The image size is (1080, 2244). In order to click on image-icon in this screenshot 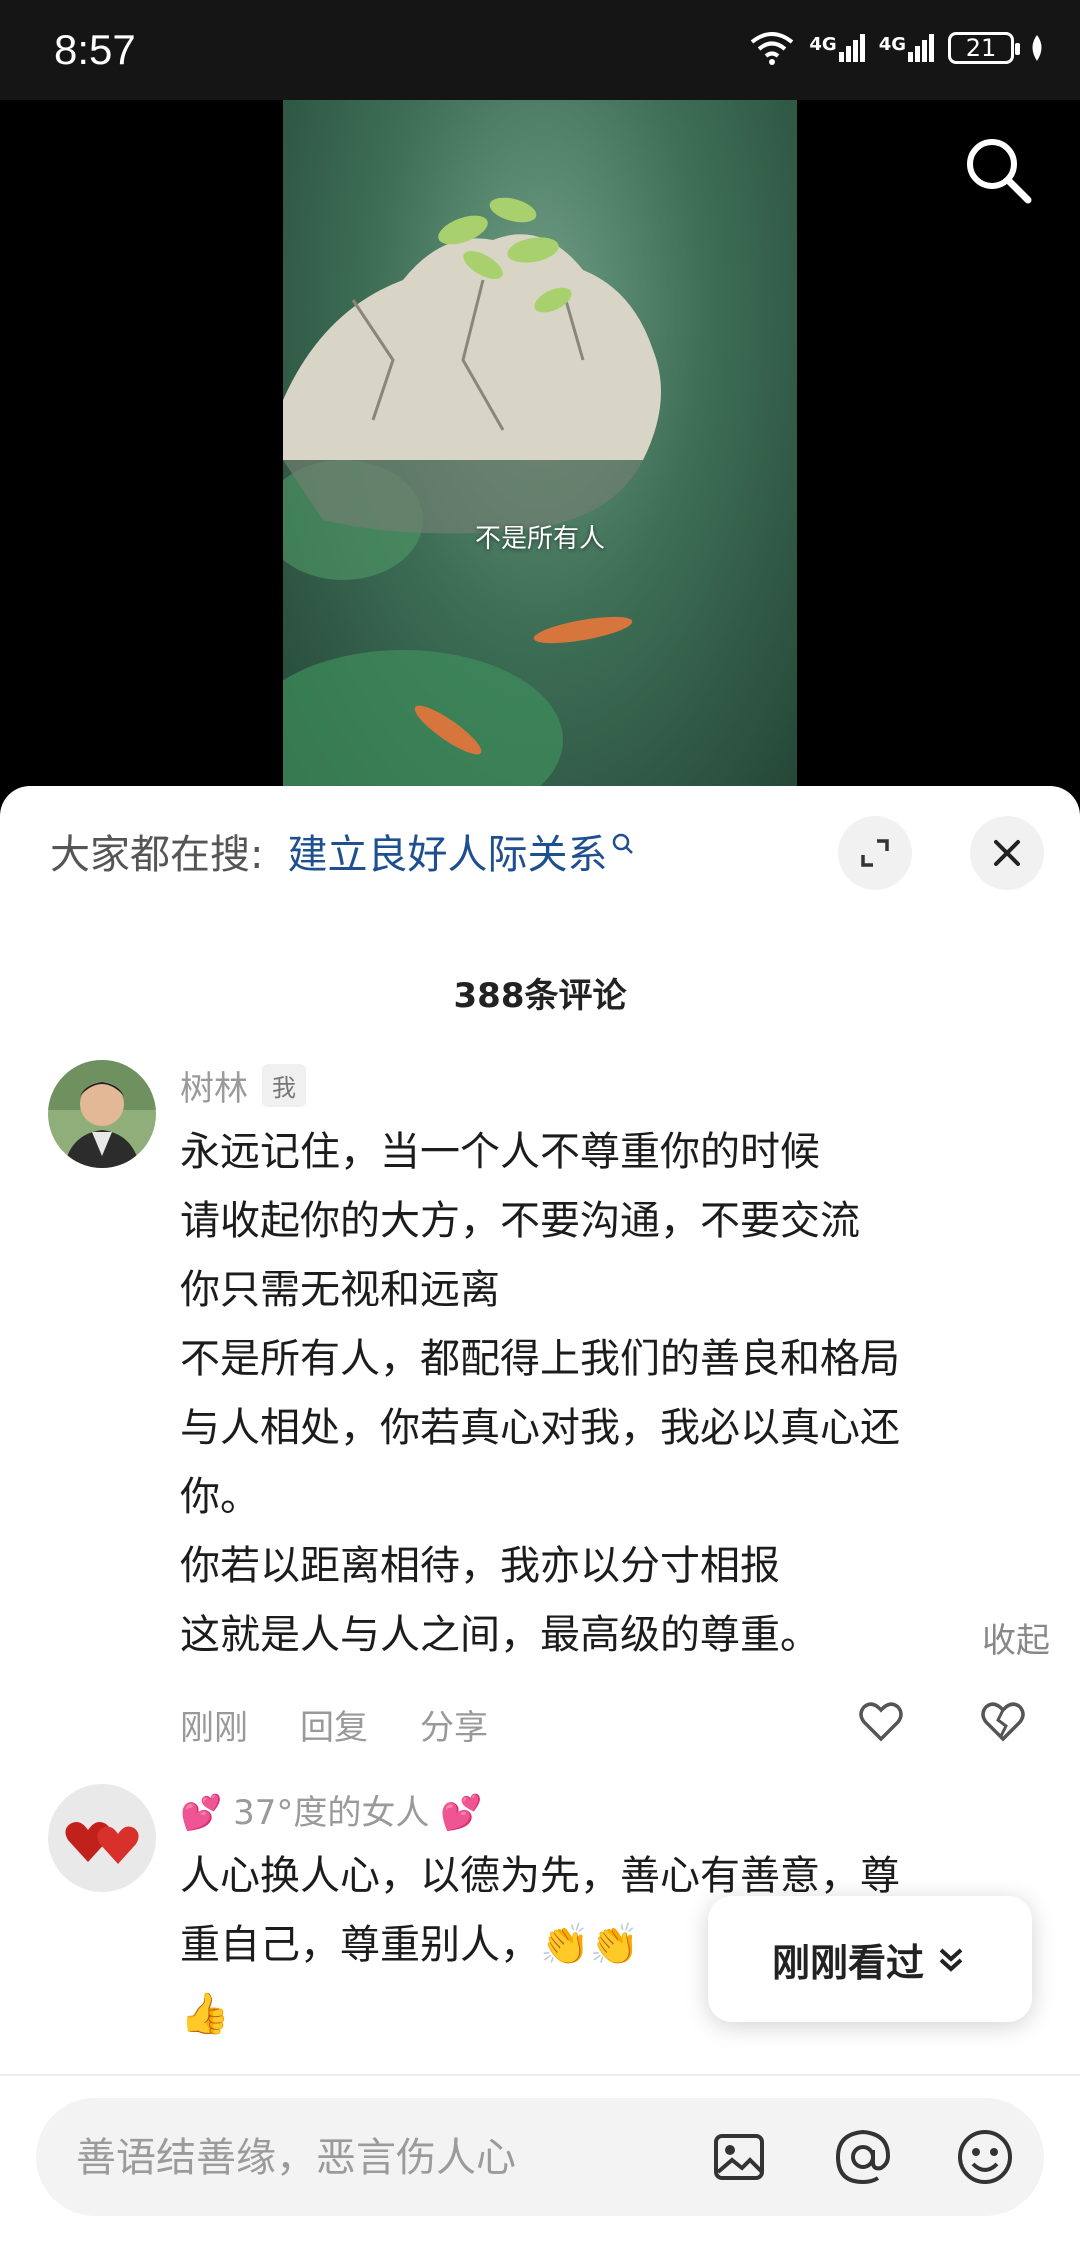, I will do `click(739, 2157)`.